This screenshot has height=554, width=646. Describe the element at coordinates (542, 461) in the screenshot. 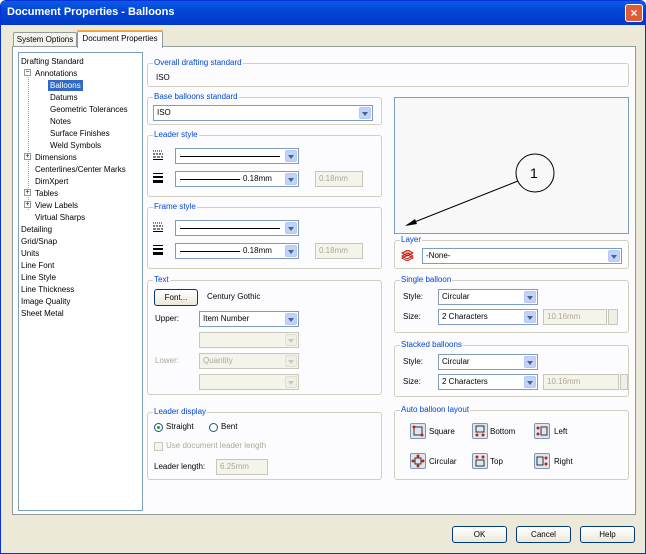

I see `right-layout-icon` at that location.